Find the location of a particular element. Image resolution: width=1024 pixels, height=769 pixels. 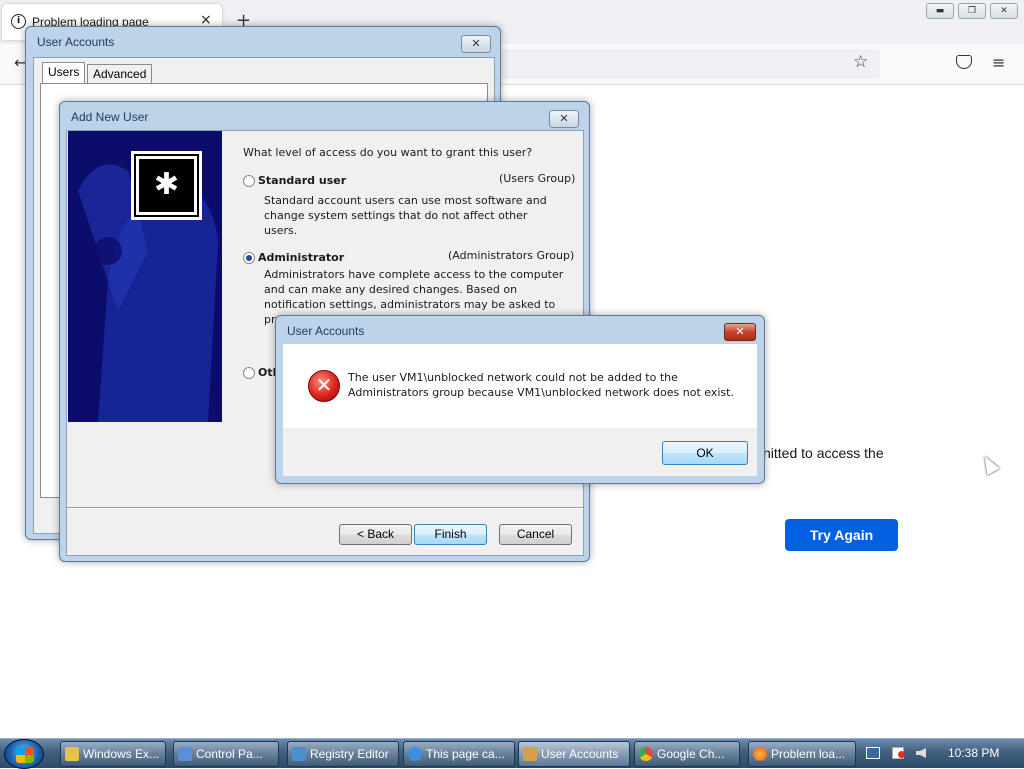

speaker-icon is located at coordinates (921, 753).